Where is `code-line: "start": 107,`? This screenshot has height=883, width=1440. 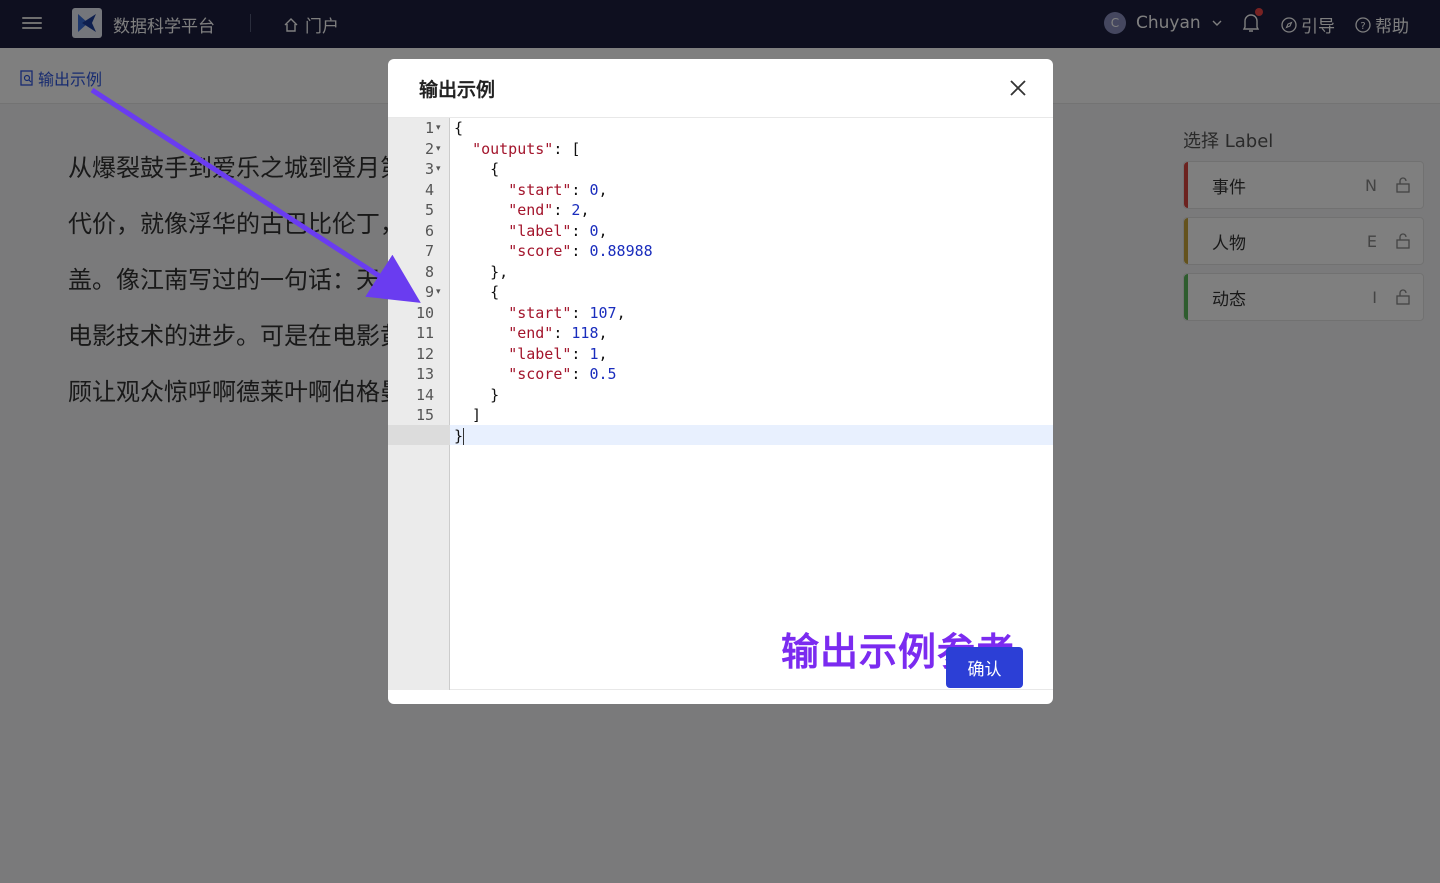 code-line: "start": 107, is located at coordinates (567, 312).